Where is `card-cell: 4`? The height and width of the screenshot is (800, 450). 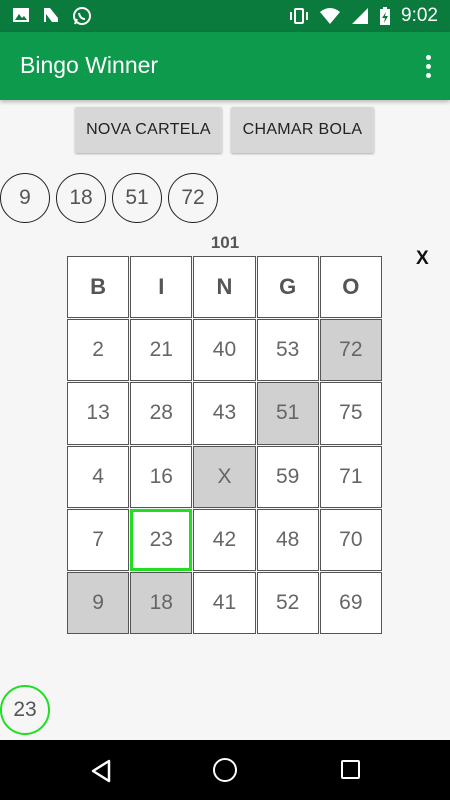 card-cell: 4 is located at coordinates (98, 476).